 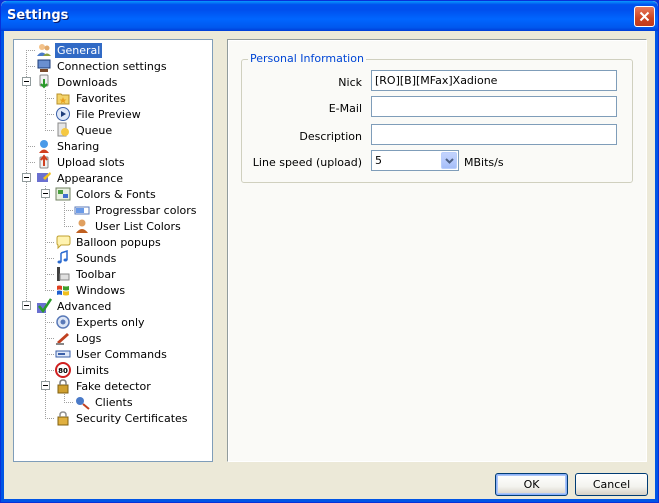 I want to click on tree-item-limits: 80 Limits, so click(x=83, y=370).